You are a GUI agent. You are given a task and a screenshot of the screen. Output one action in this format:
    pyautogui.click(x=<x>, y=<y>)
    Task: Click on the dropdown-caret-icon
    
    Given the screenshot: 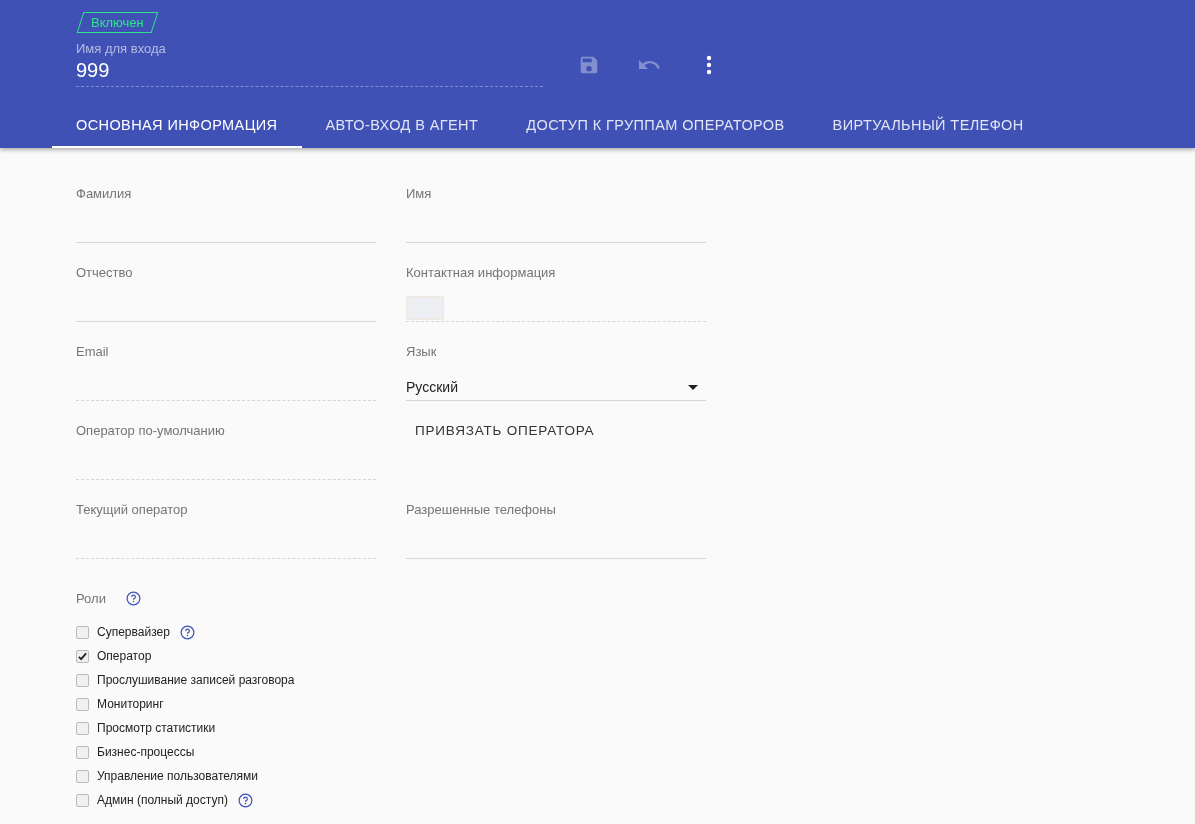 What is the action you would take?
    pyautogui.click(x=693, y=387)
    